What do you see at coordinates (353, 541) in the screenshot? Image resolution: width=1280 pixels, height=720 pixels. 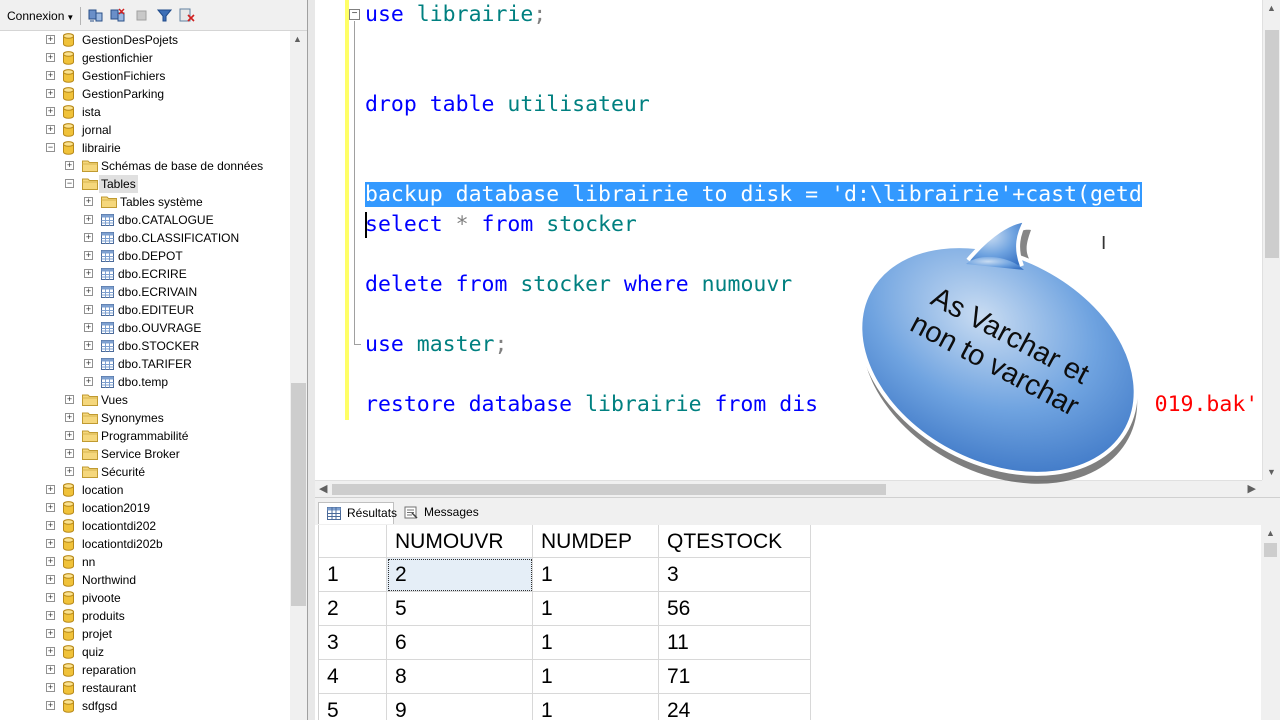 I see `grid-corner-header` at bounding box center [353, 541].